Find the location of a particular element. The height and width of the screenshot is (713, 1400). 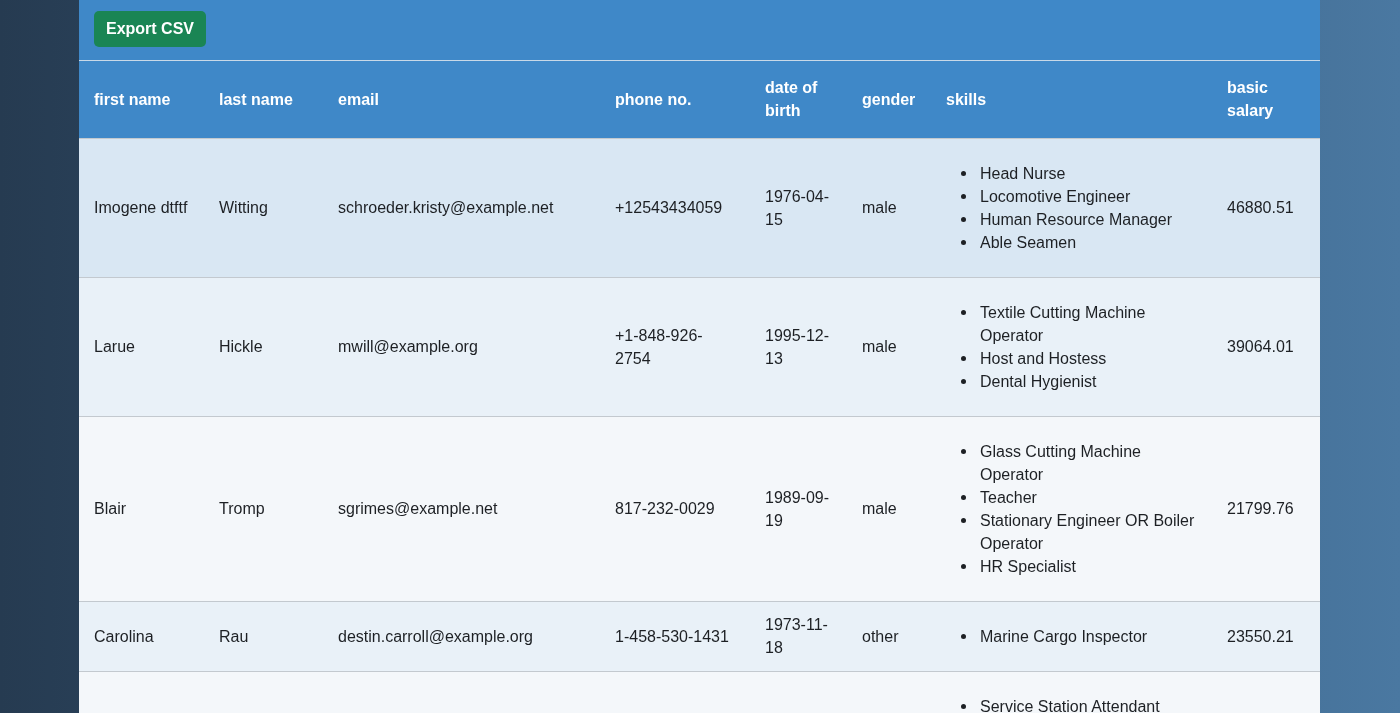

skill-item: Stationary Engineer OR Boiler Operator is located at coordinates (1088, 532).